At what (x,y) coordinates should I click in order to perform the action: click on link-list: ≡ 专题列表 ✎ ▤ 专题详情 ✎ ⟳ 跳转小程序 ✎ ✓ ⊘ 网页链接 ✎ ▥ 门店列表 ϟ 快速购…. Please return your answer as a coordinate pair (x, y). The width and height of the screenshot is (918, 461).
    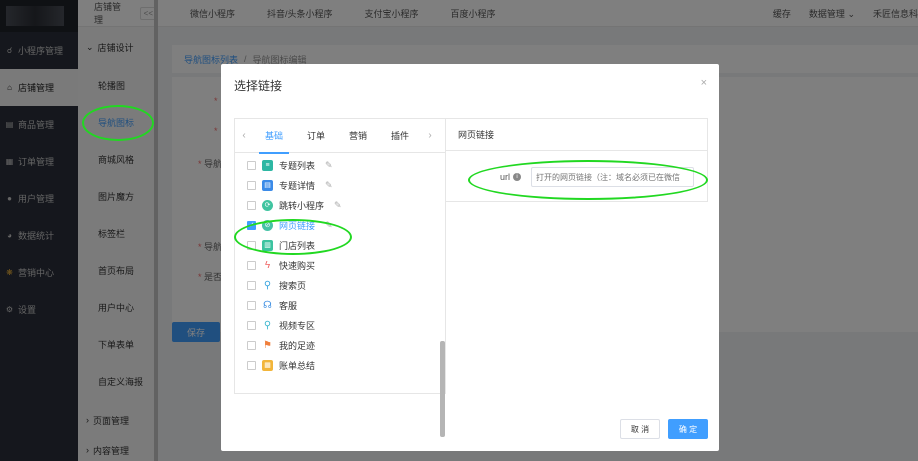
    Looking at the image, I should click on (334, 273).